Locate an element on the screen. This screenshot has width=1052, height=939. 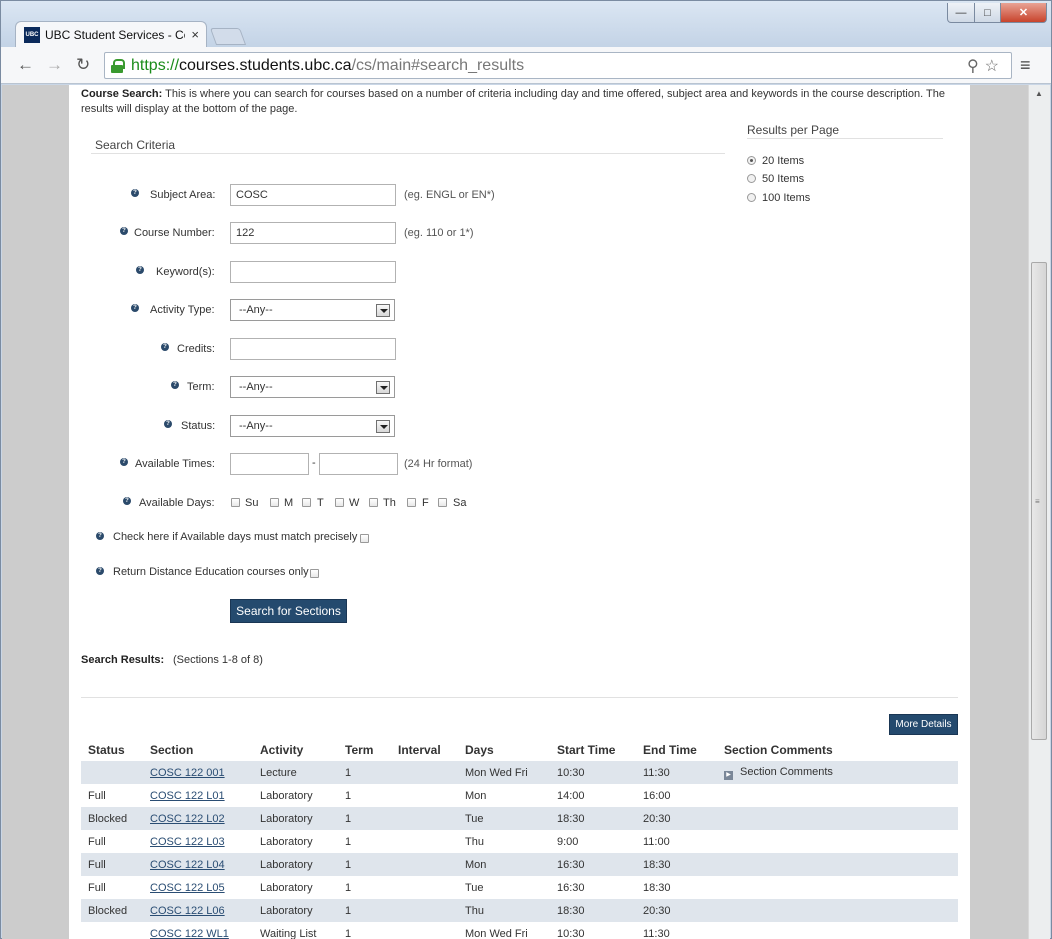
available-days-label: Available Days: is located at coordinates (177, 503).